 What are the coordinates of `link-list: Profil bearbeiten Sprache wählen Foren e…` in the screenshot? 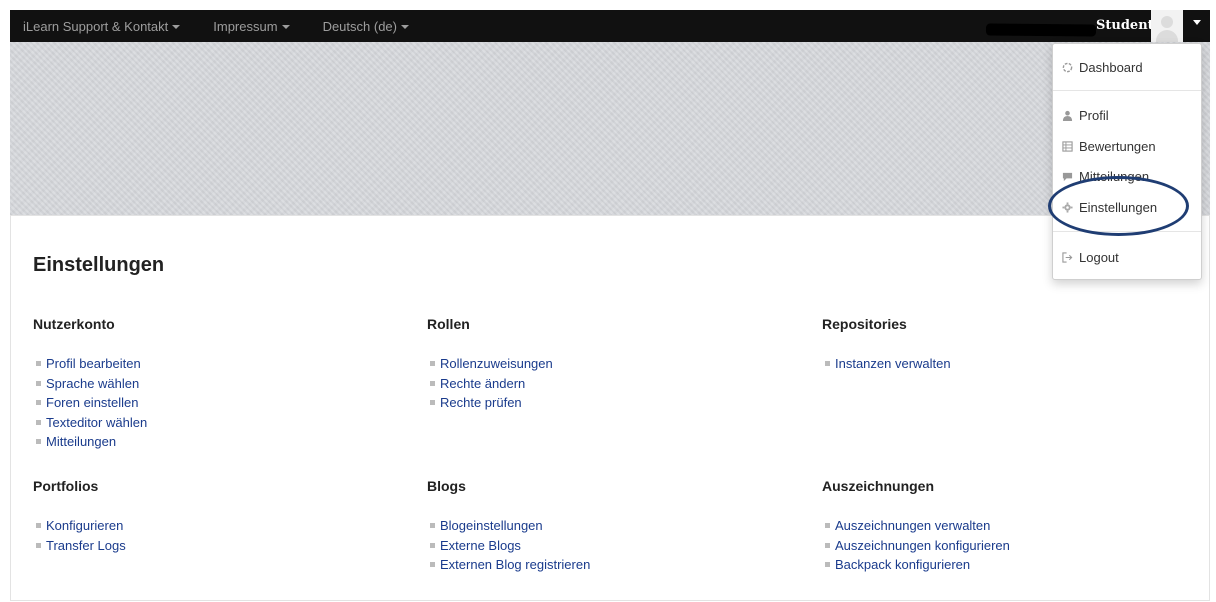 It's located at (90, 403).